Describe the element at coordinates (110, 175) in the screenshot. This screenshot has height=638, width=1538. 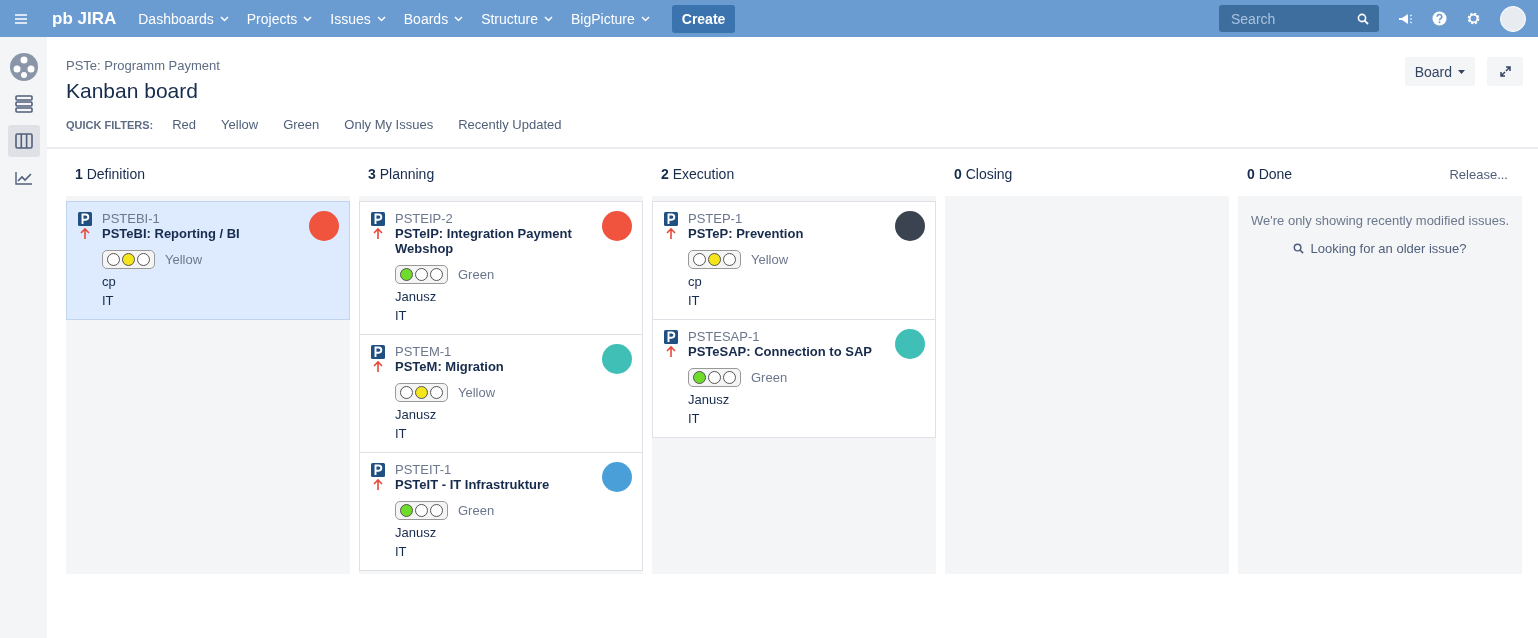
I see `column-title: 1 Definition` at that location.